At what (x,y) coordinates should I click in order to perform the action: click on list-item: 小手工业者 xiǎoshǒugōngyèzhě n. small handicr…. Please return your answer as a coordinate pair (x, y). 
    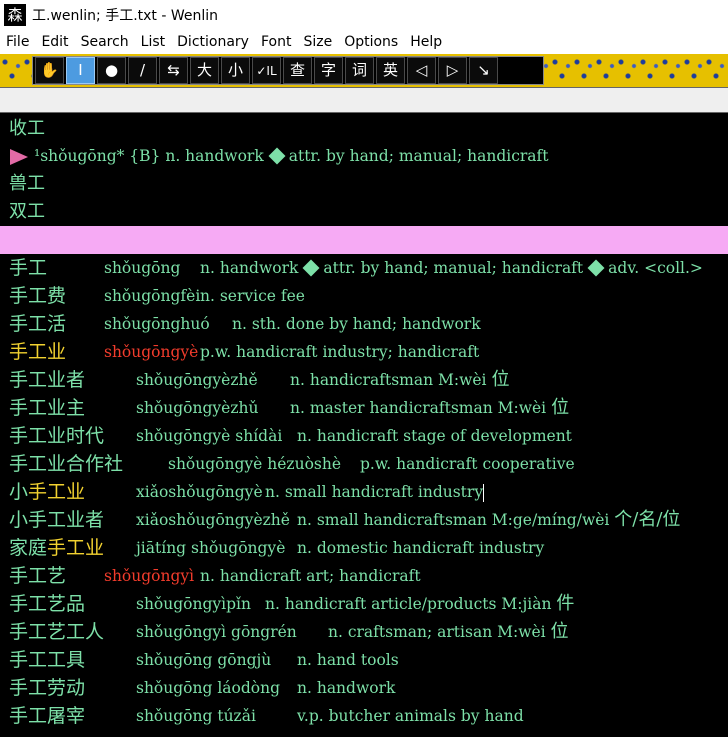
    Looking at the image, I should click on (364, 520).